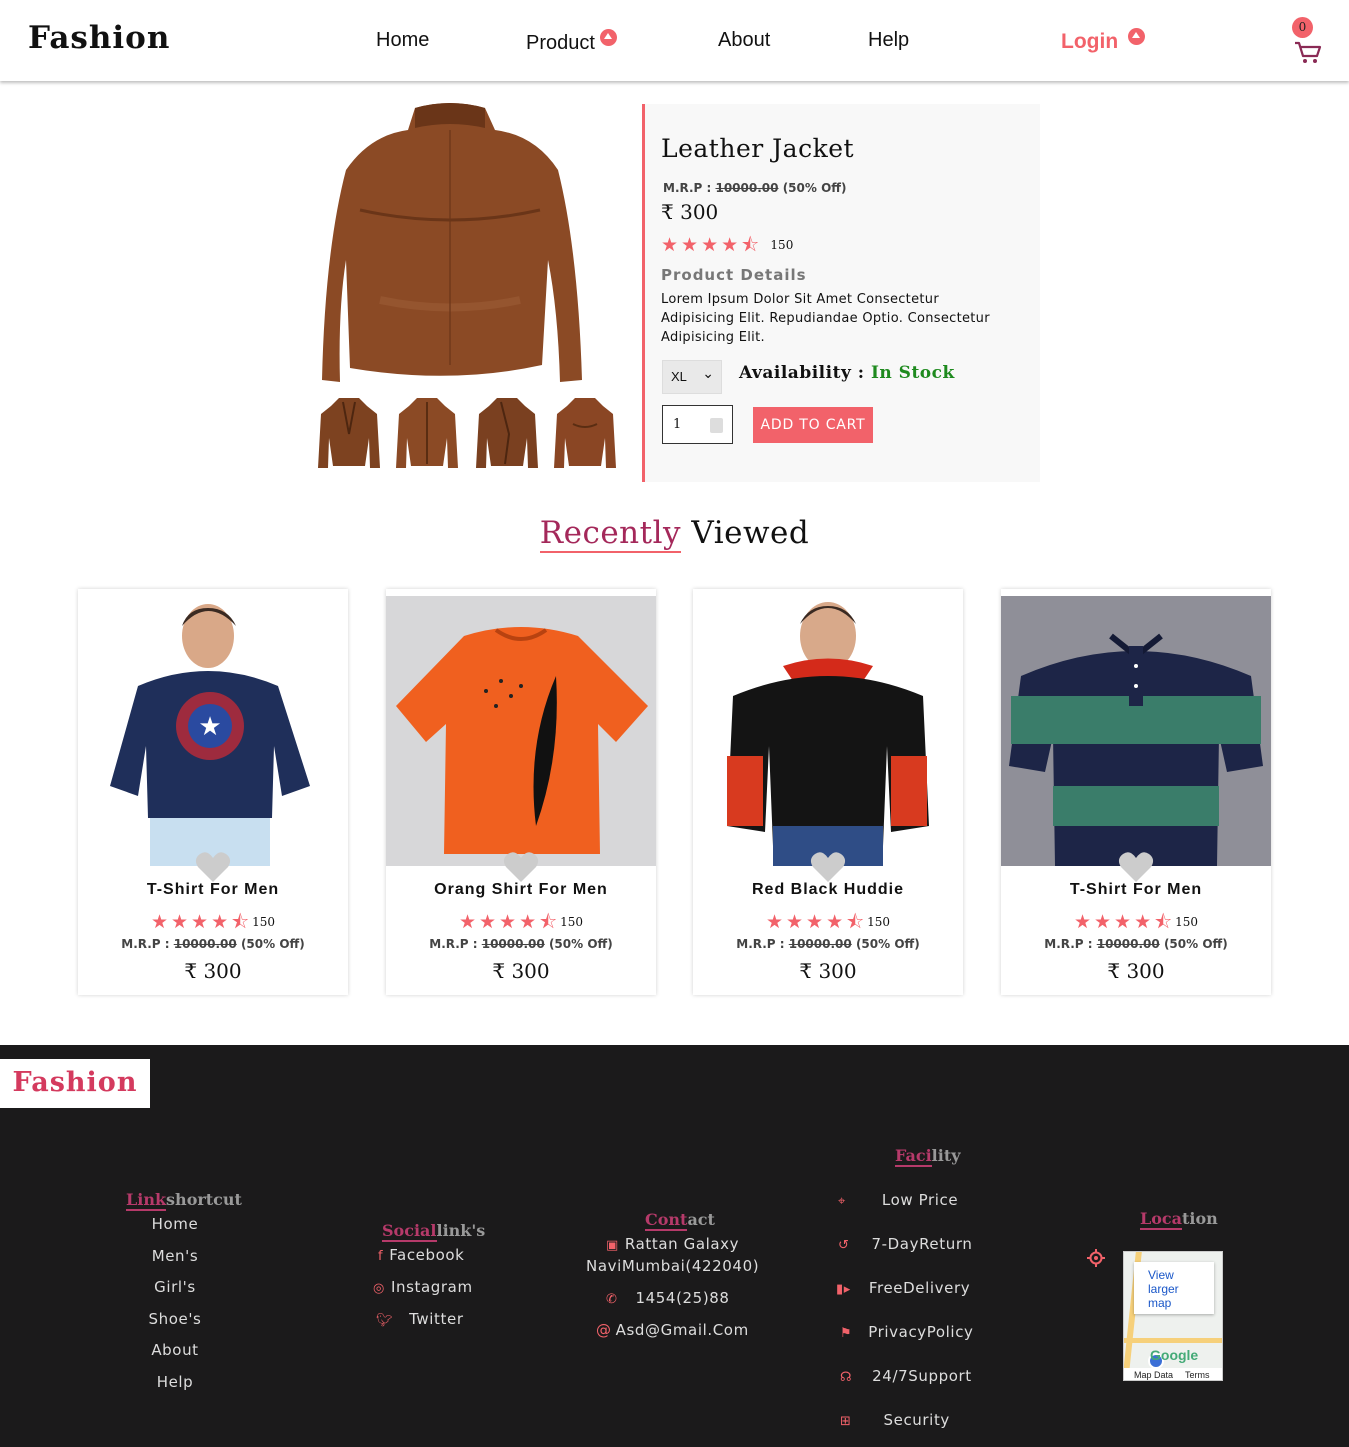 This screenshot has width=1349, height=1447. I want to click on social-label: Twitter, so click(436, 1319).